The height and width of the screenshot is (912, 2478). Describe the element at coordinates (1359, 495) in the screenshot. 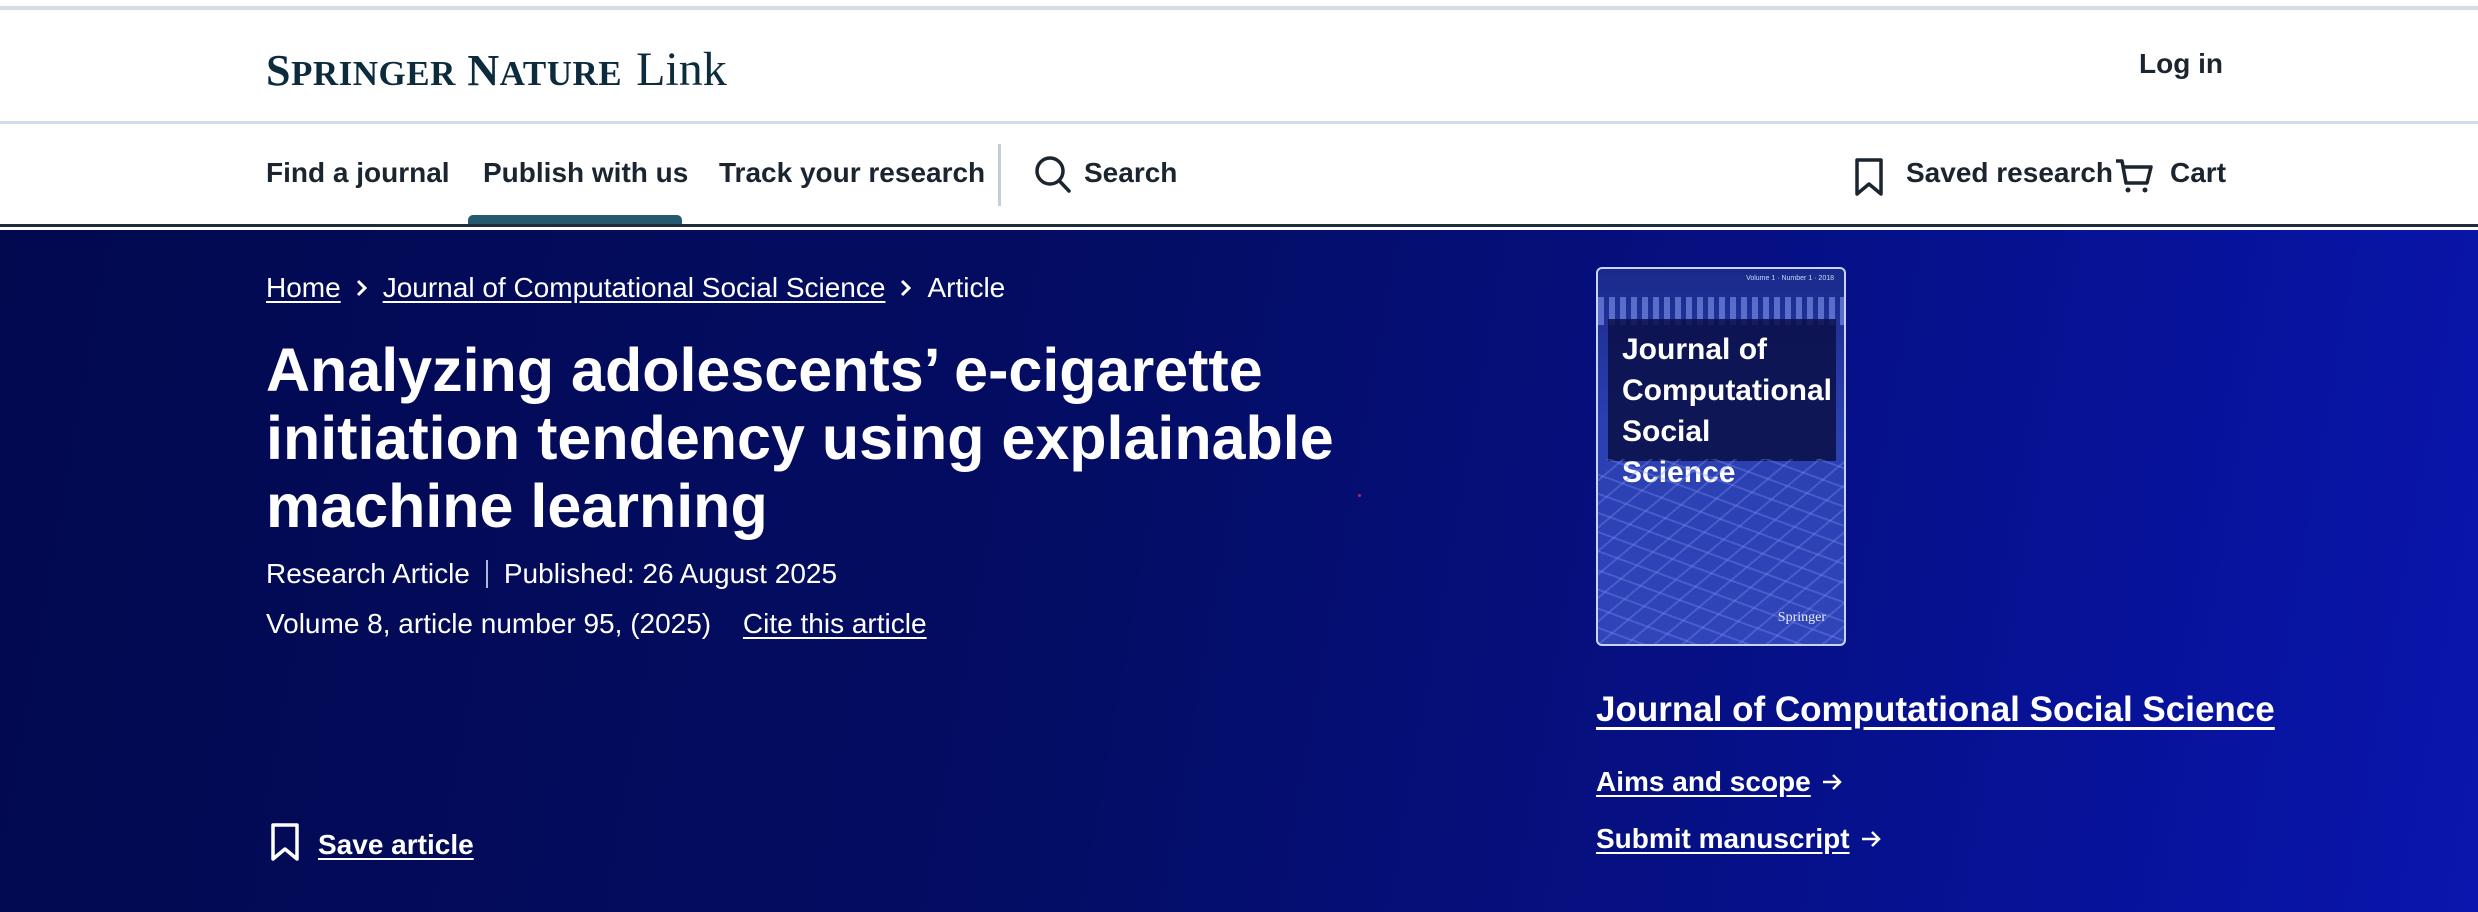

I see `stray-dot` at that location.